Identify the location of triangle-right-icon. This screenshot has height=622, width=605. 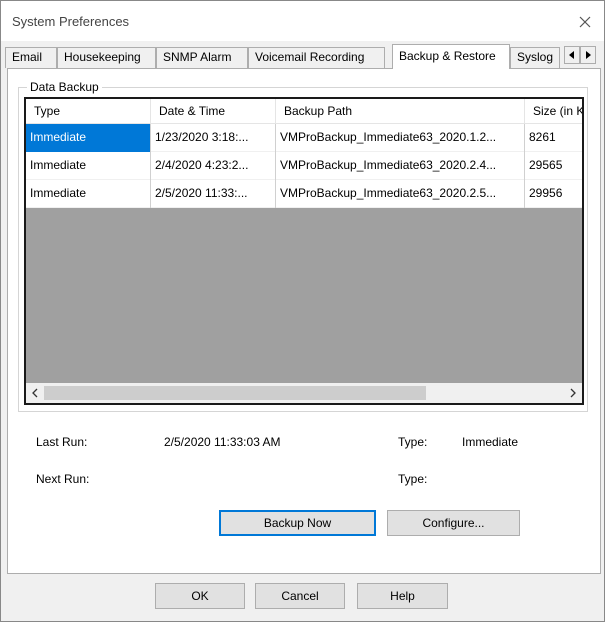
(588, 55).